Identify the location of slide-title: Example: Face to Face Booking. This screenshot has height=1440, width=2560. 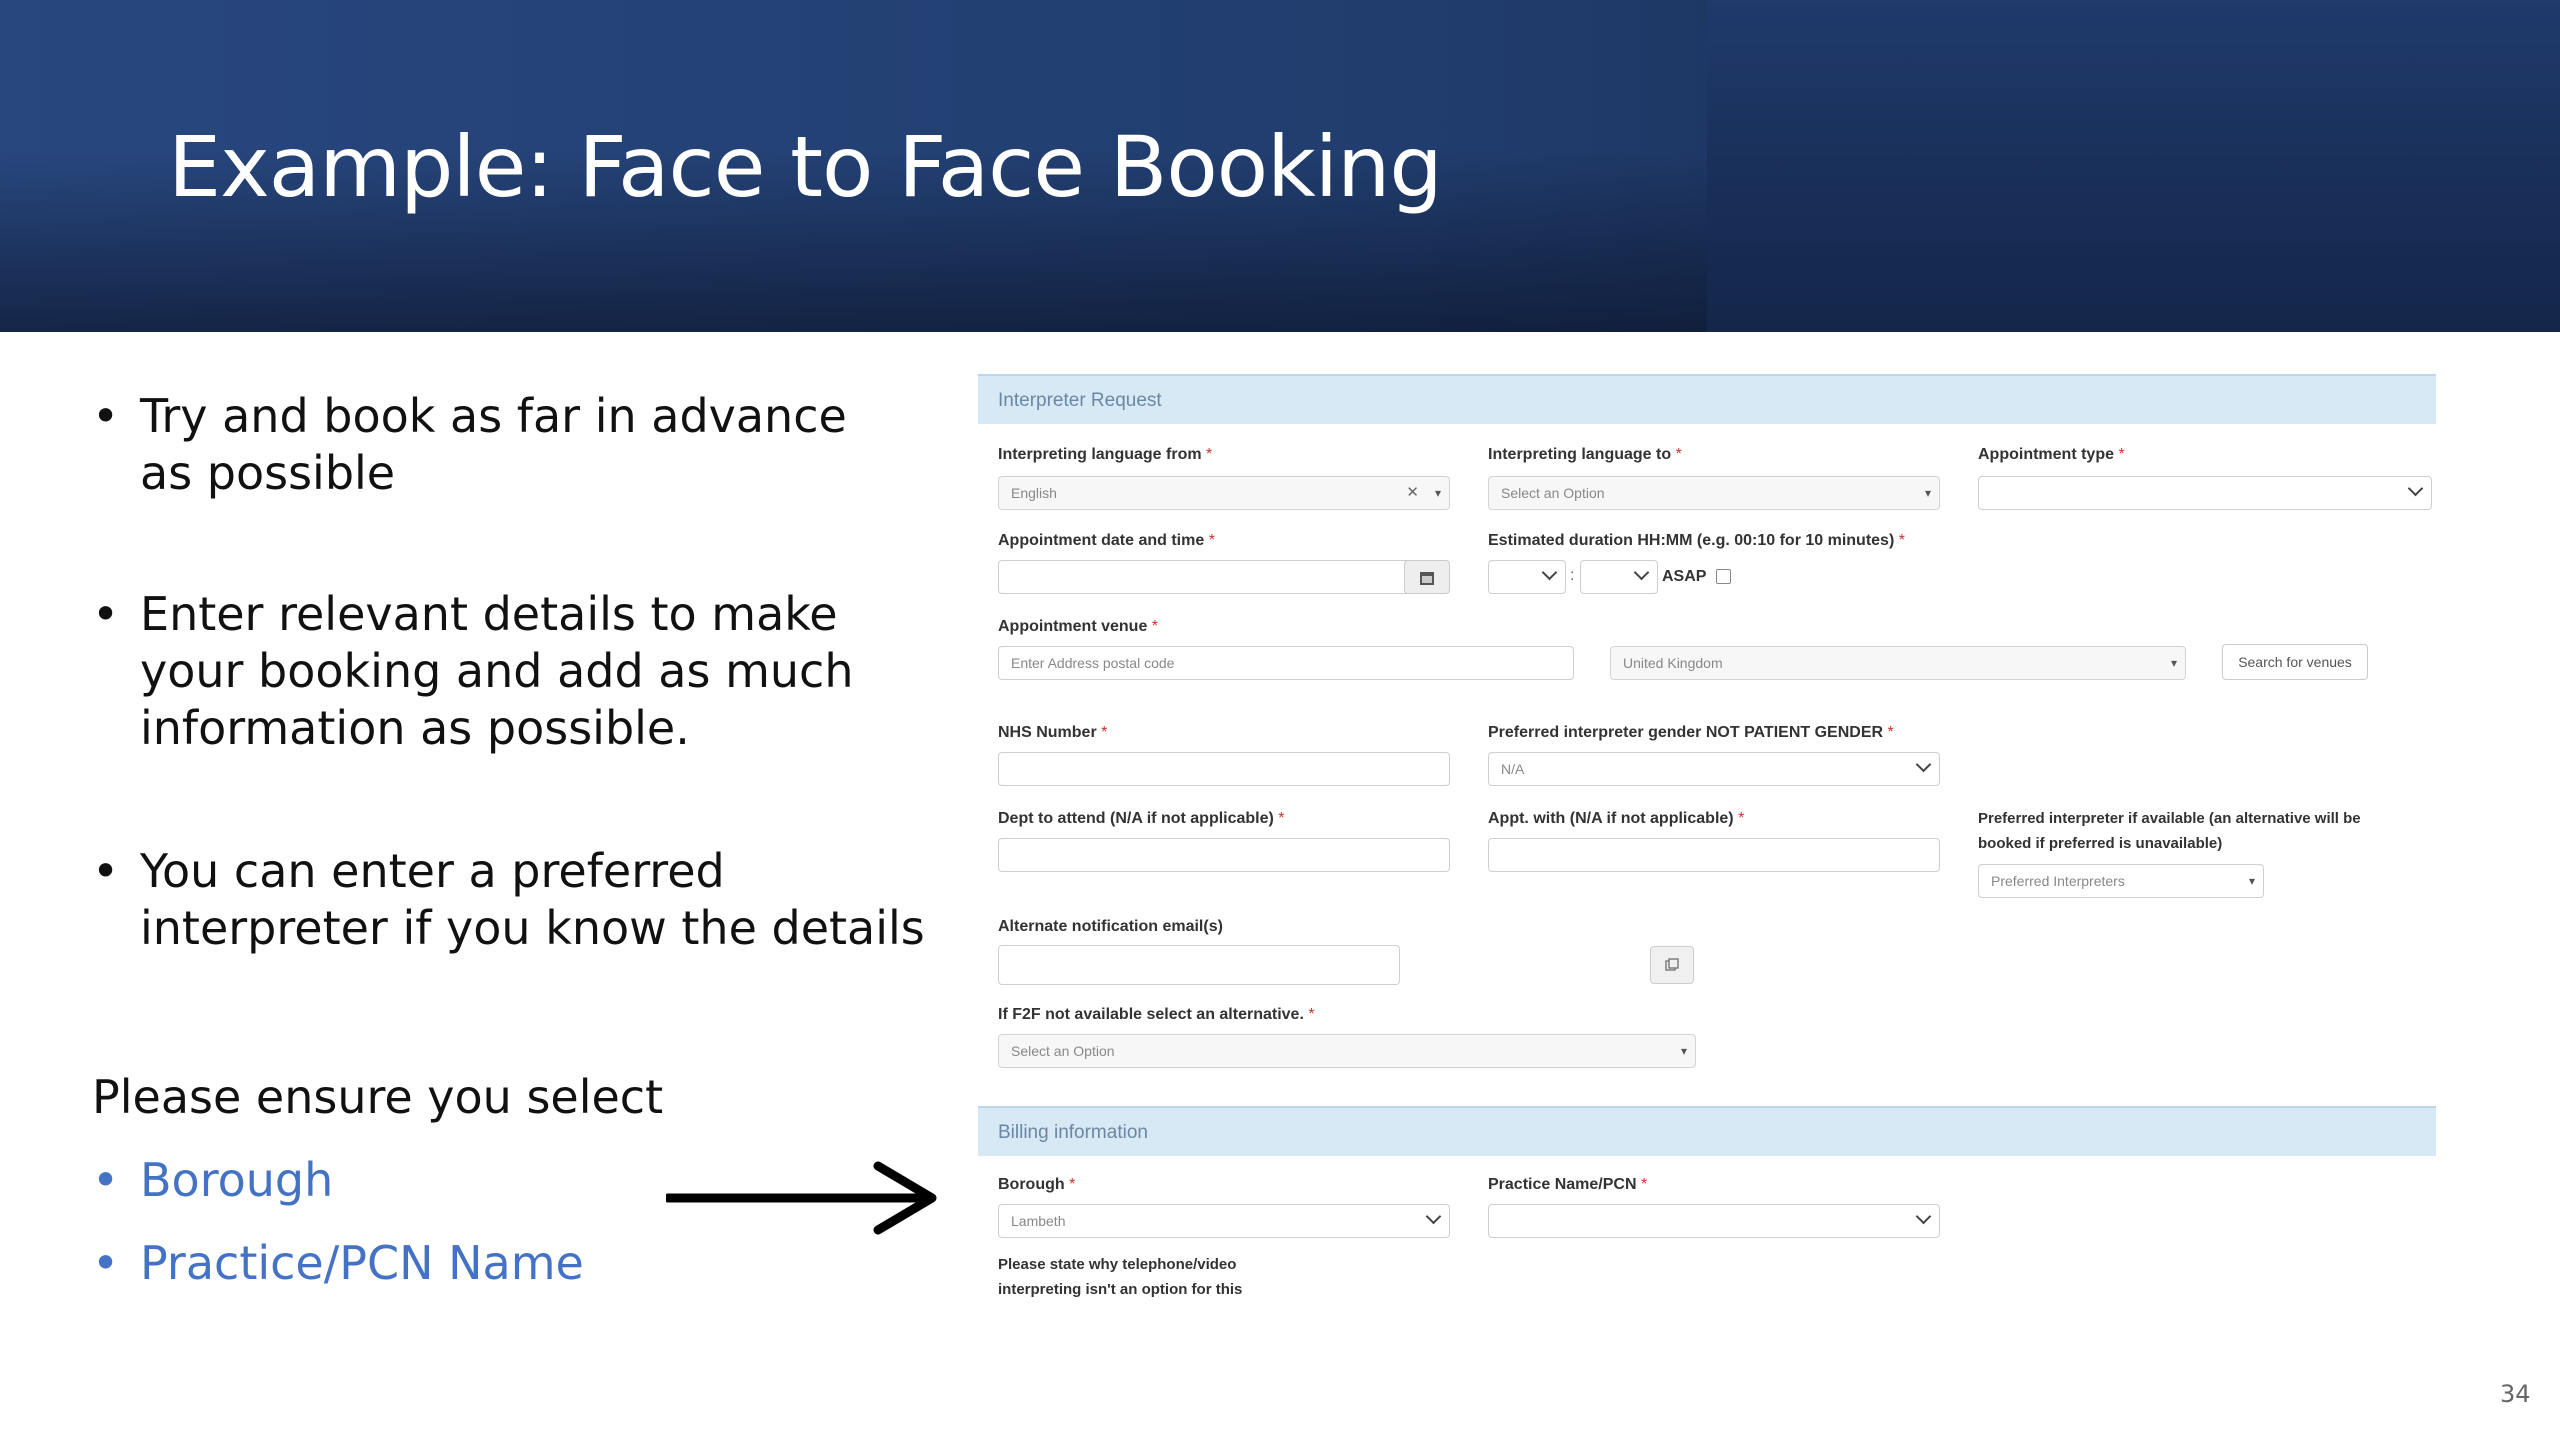
(805, 167).